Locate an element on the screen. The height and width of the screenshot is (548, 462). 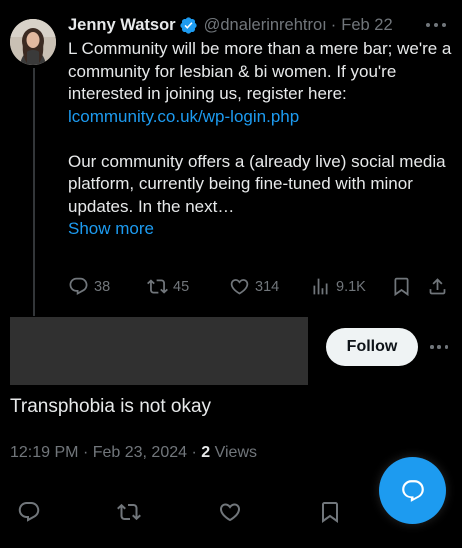
reply-count: 38 is located at coordinates (102, 286).